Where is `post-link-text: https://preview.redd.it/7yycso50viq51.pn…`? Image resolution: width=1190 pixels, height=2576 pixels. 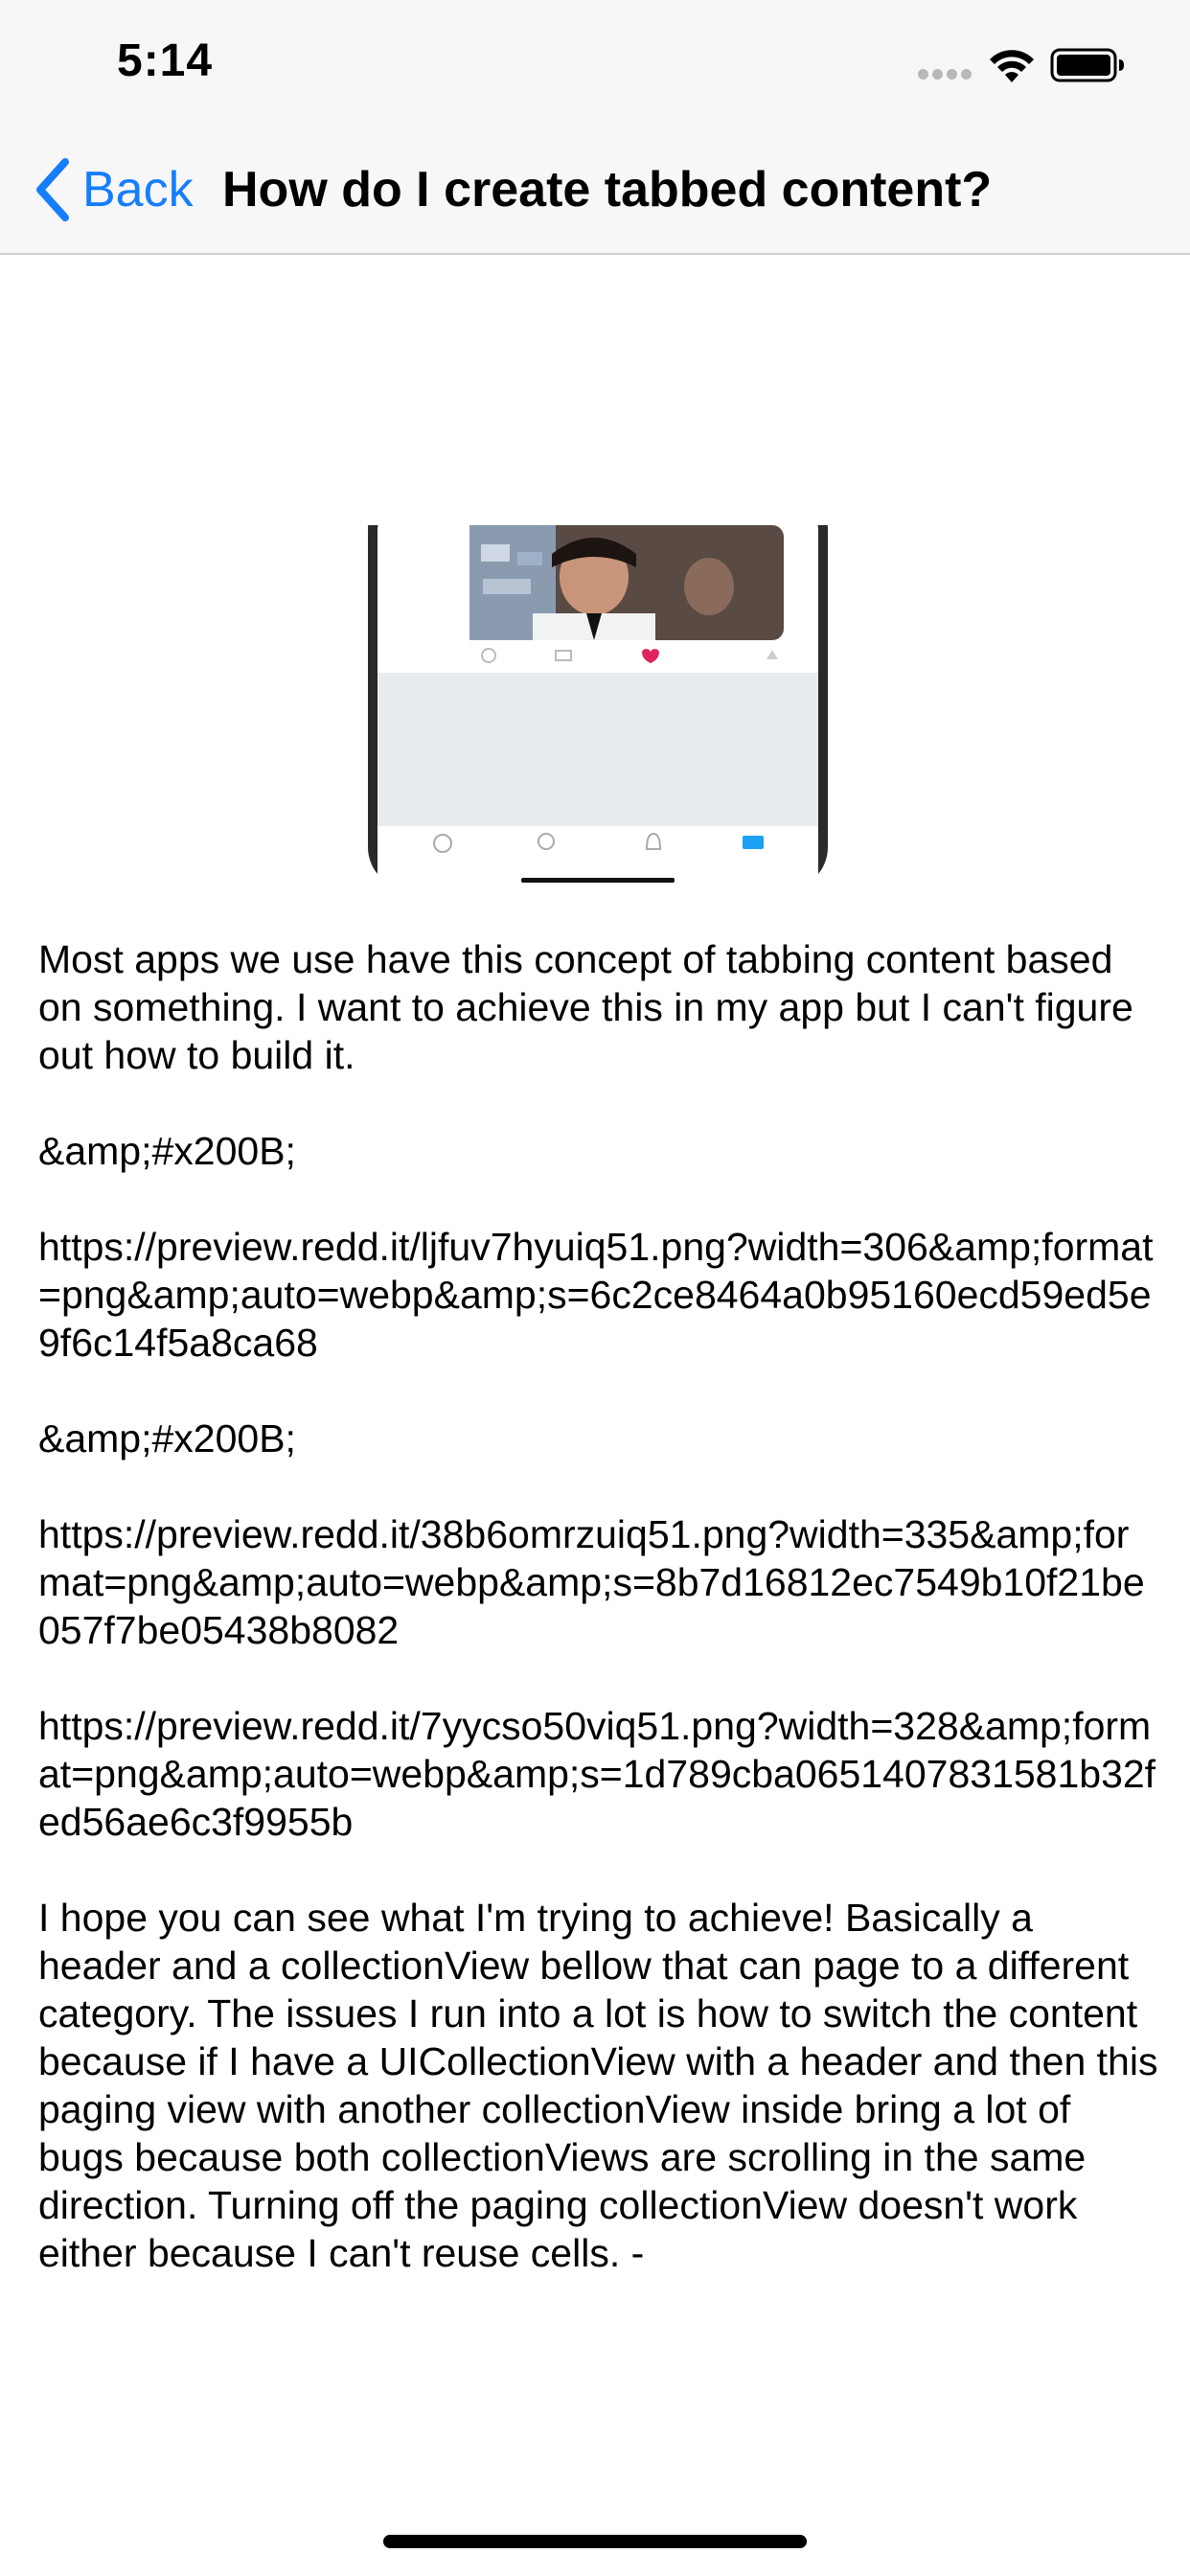 post-link-text: https://preview.redd.it/7yycso50viq51.pn… is located at coordinates (597, 1774).